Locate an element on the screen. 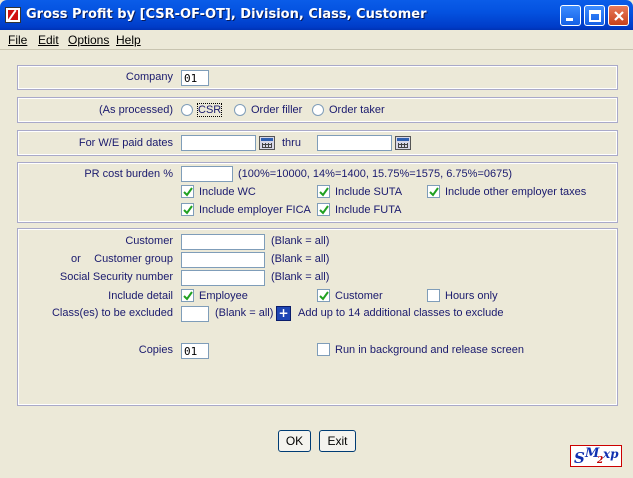 The width and height of the screenshot is (633, 478). from-calendar-icon is located at coordinates (267, 143).